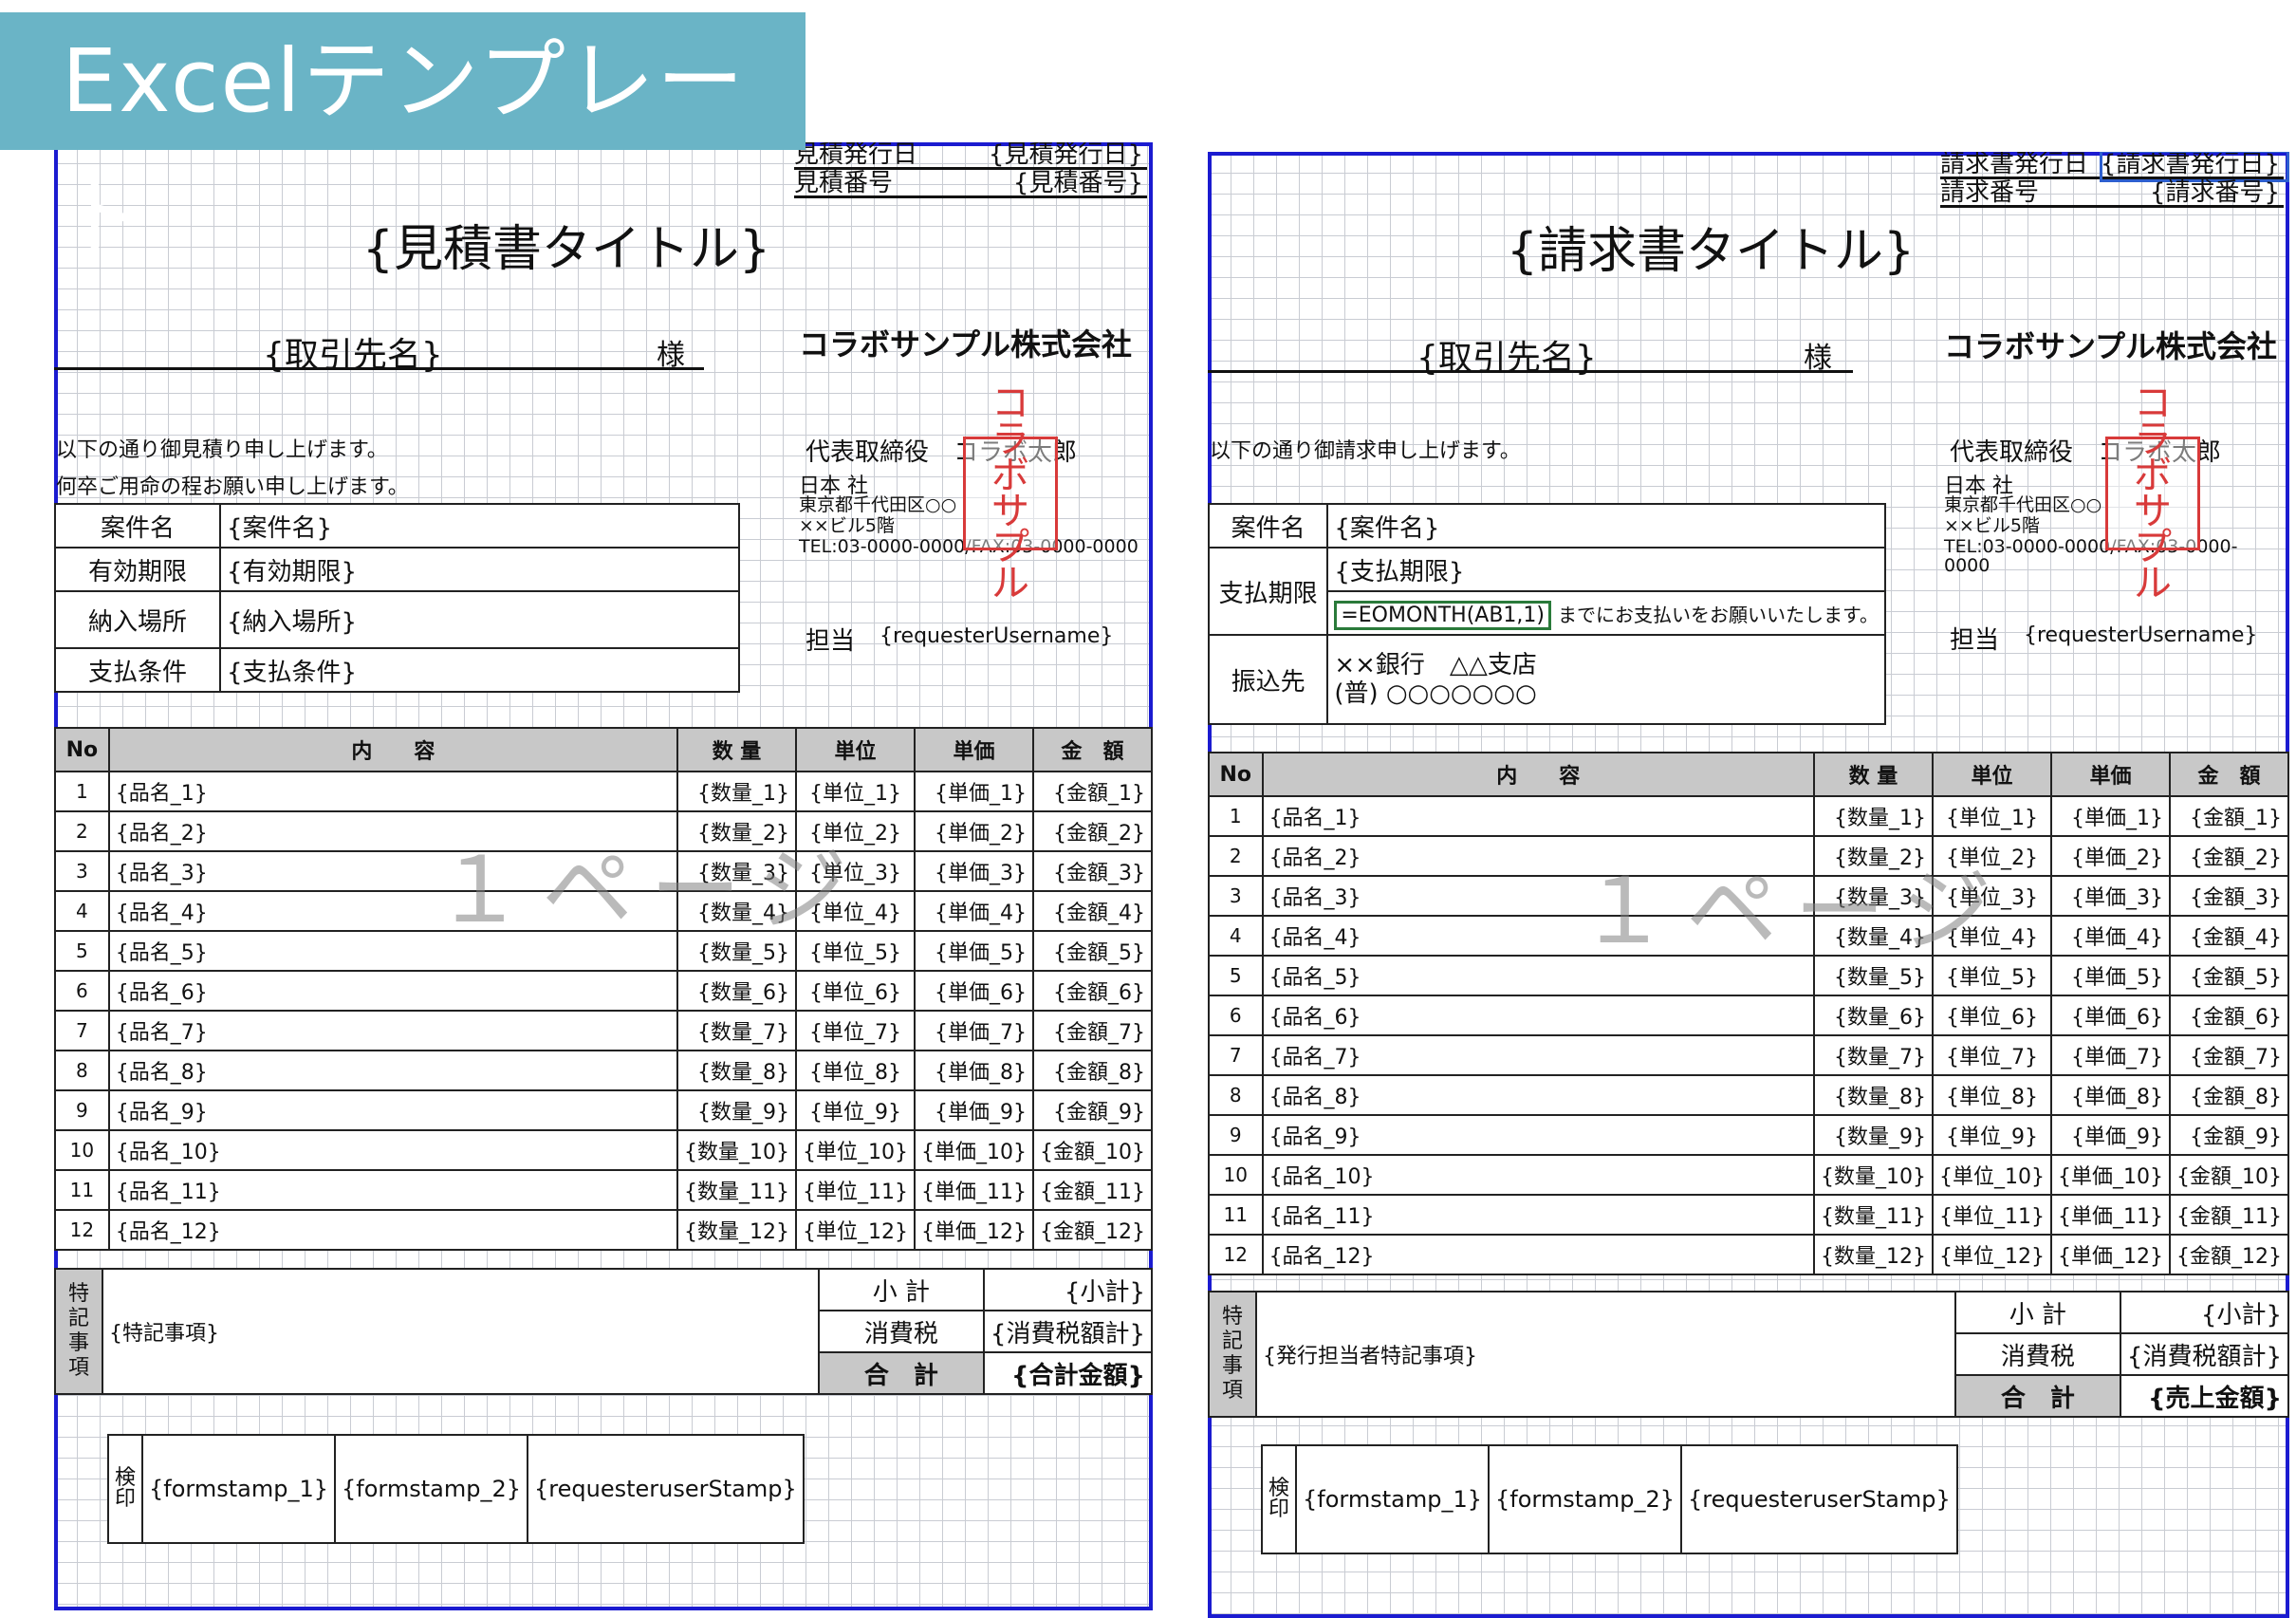 This screenshot has height=1618, width=2296. What do you see at coordinates (974, 991) in the screenshot?
I see `item-price: {単価_6}` at bounding box center [974, 991].